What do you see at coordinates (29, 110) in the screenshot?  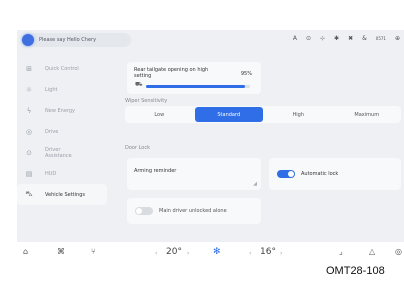 I see `energy-icon: ϟ` at bounding box center [29, 110].